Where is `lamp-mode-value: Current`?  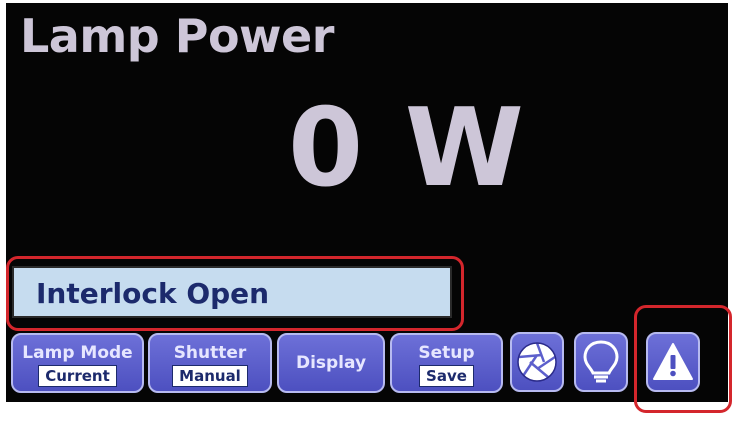 lamp-mode-value: Current is located at coordinates (77, 376).